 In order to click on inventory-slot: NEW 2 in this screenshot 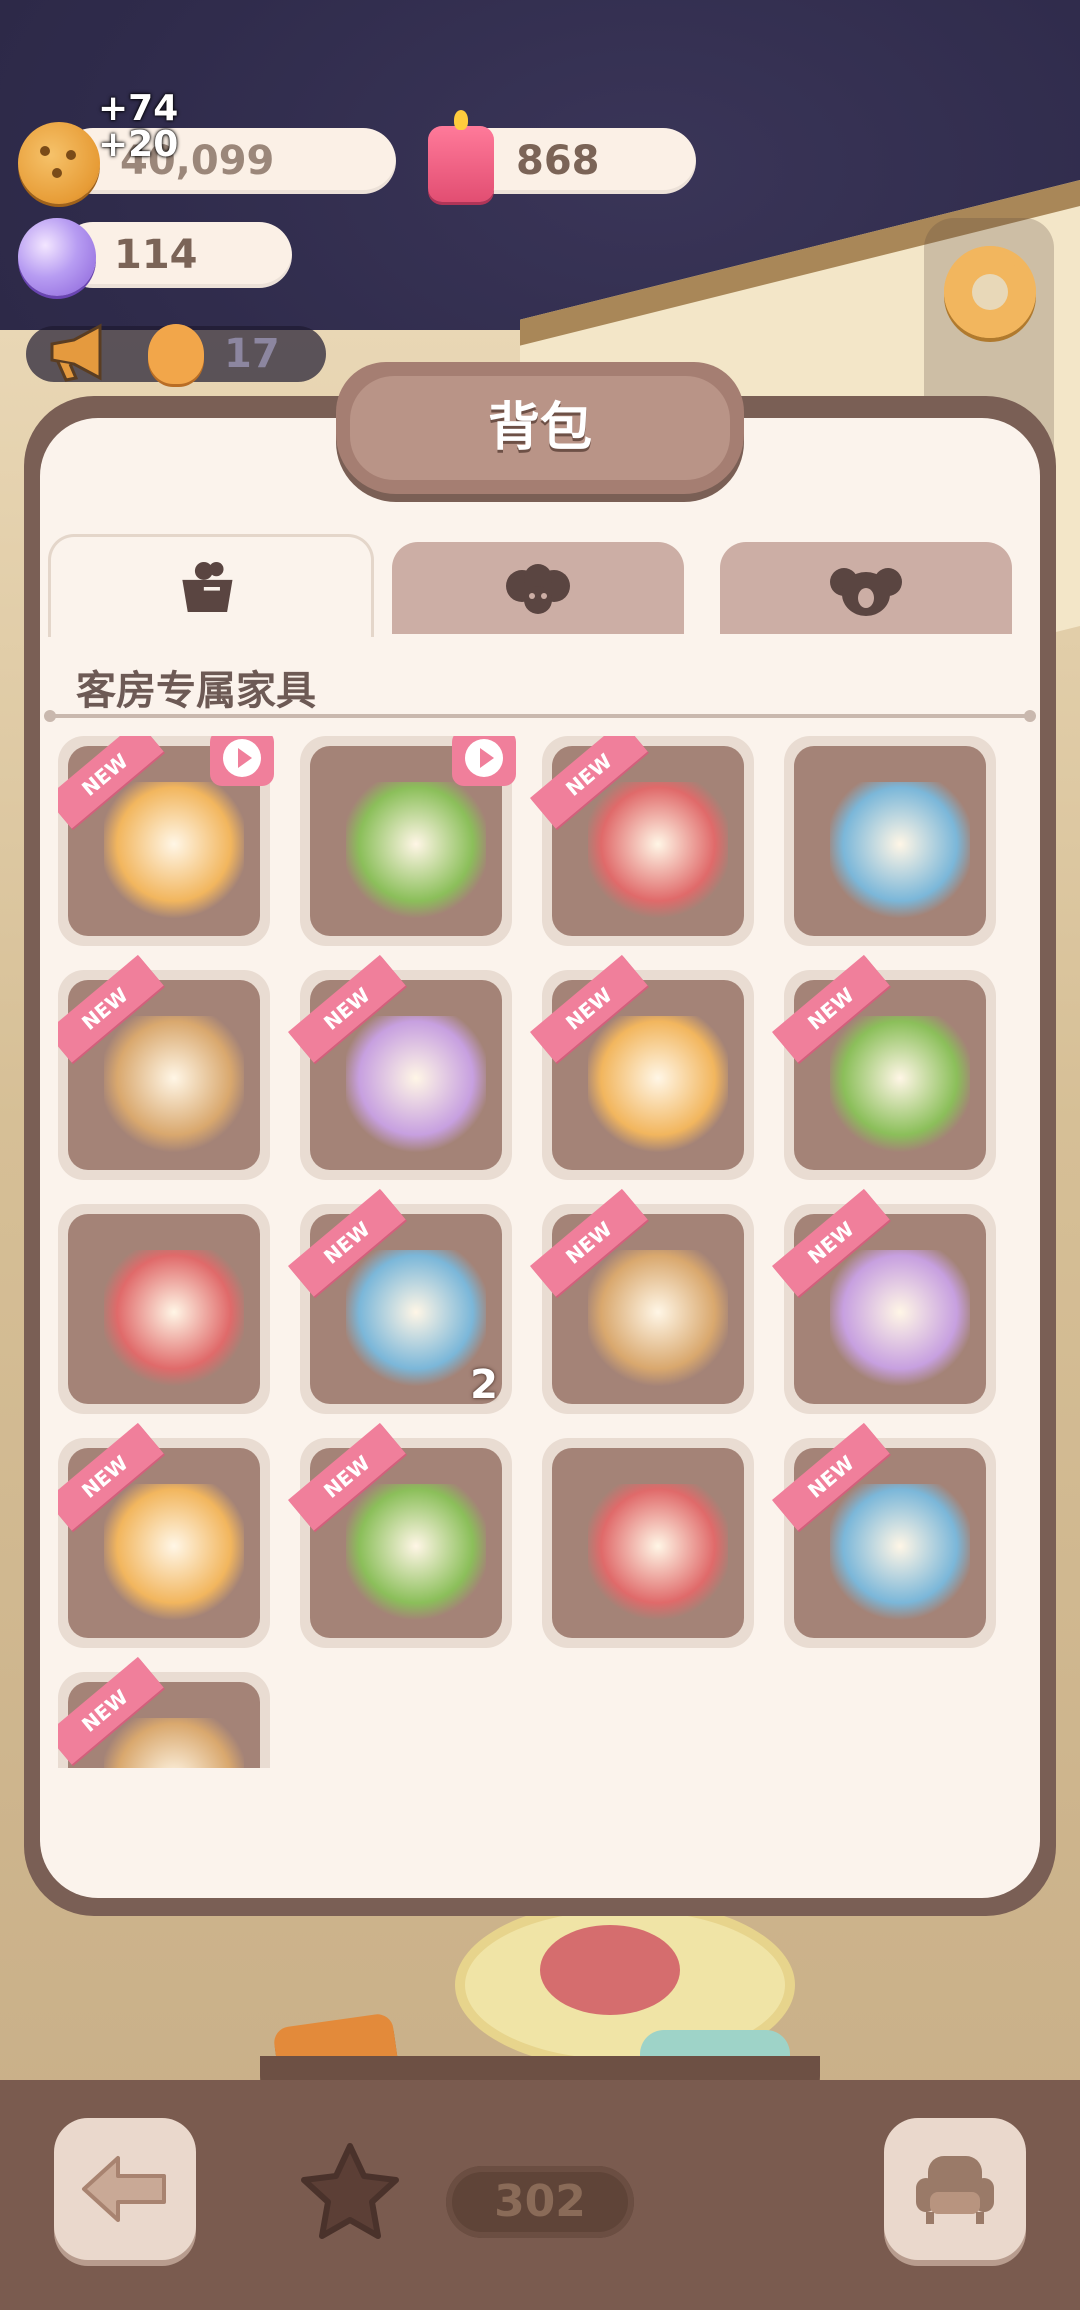, I will do `click(400, 1301)`.